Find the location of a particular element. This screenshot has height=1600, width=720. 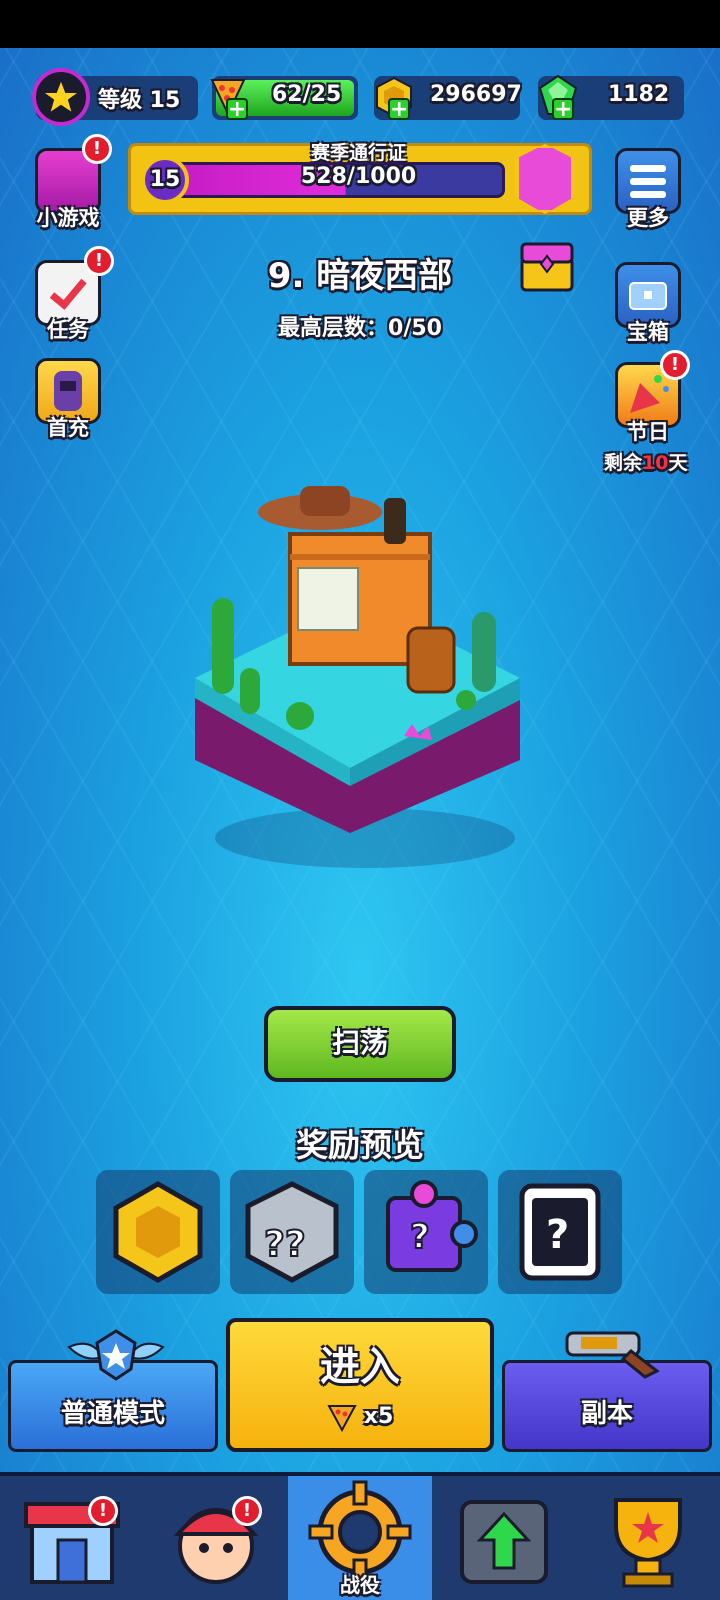

shop-icon is located at coordinates (72, 1543).